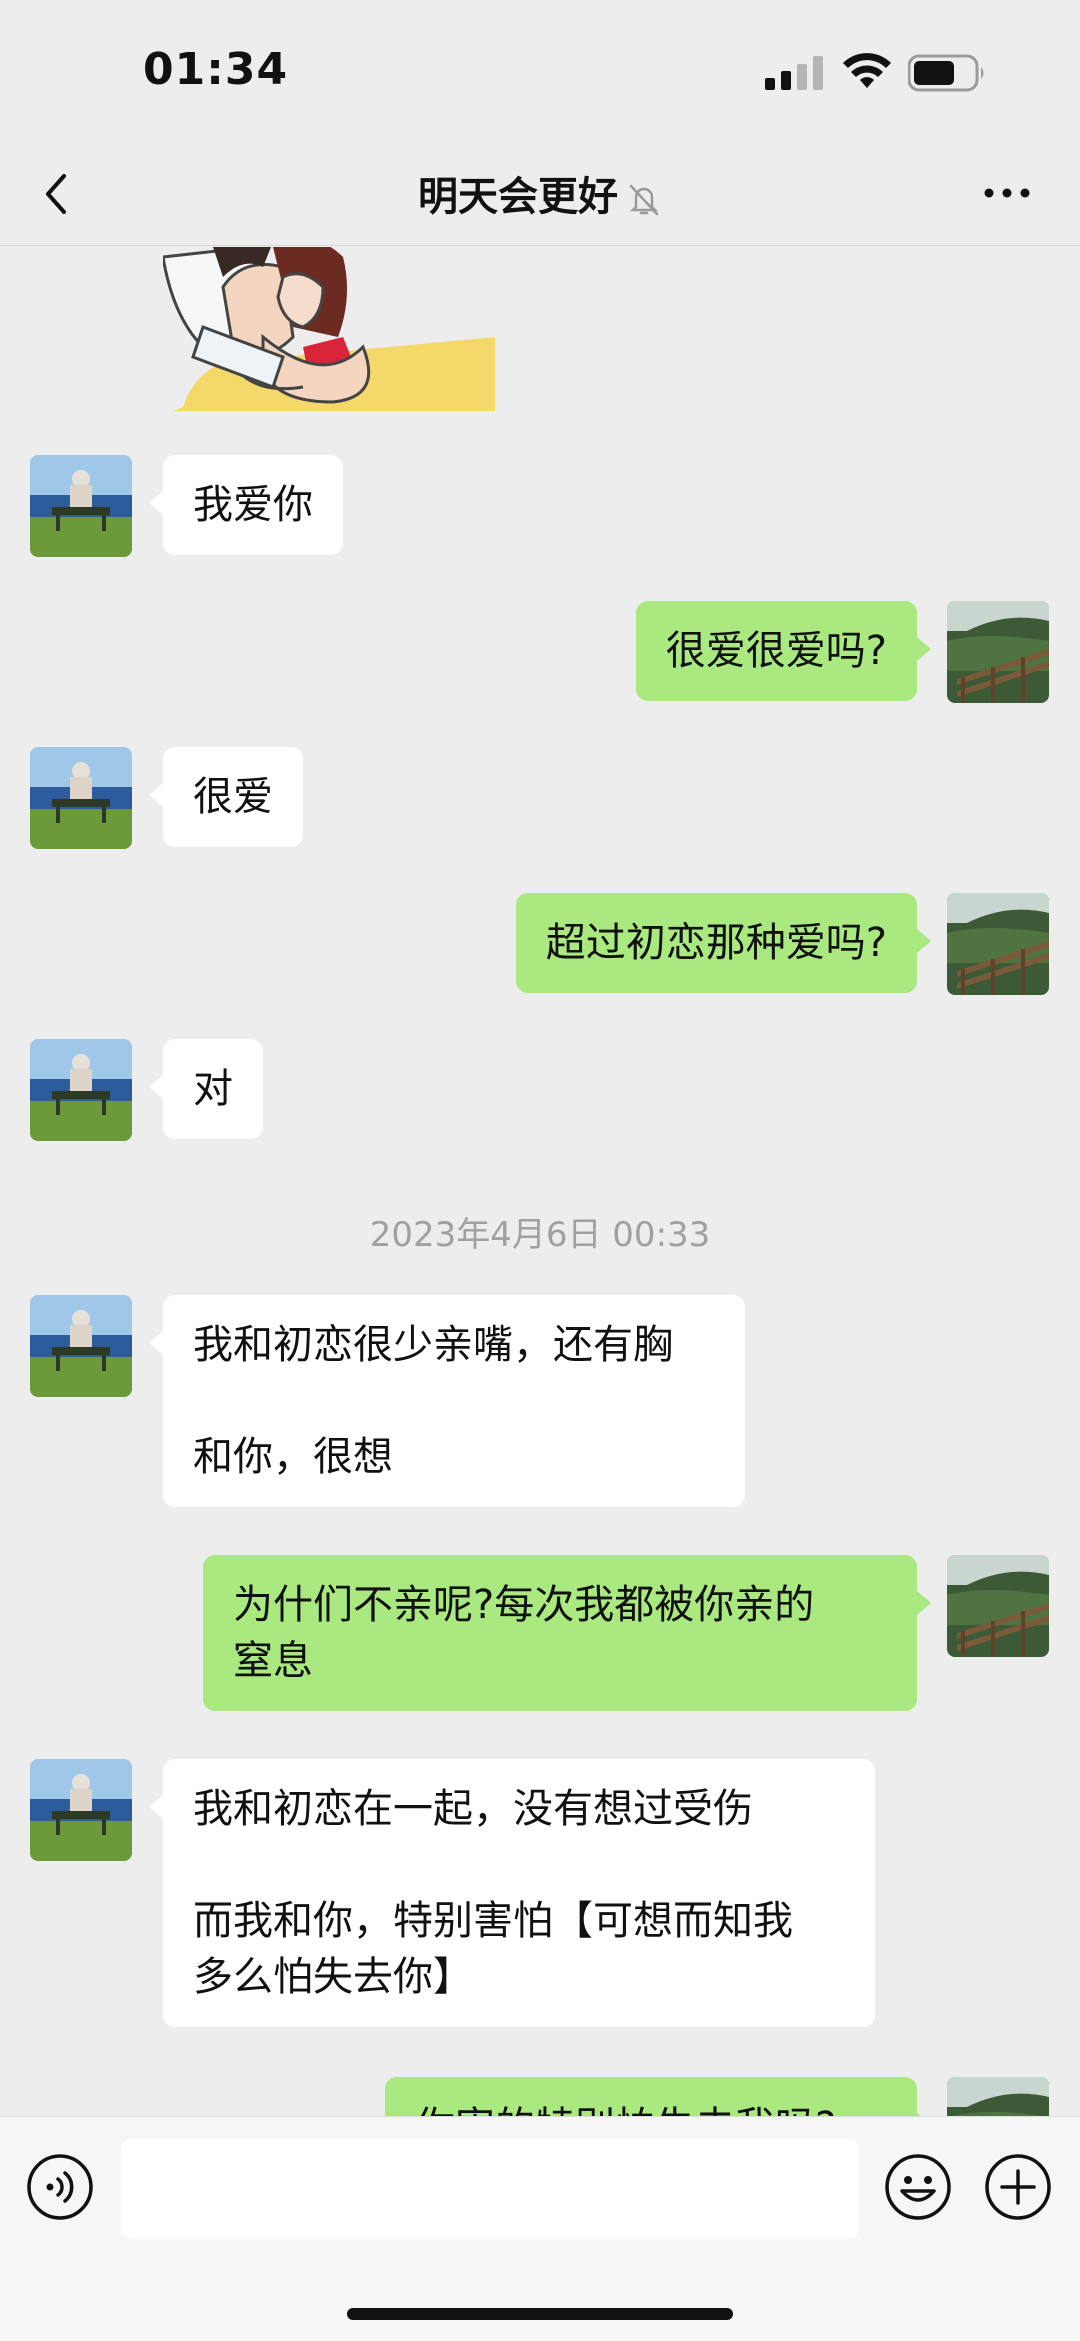 The image size is (1080, 2341). I want to click on emoji-icon, so click(918, 2187).